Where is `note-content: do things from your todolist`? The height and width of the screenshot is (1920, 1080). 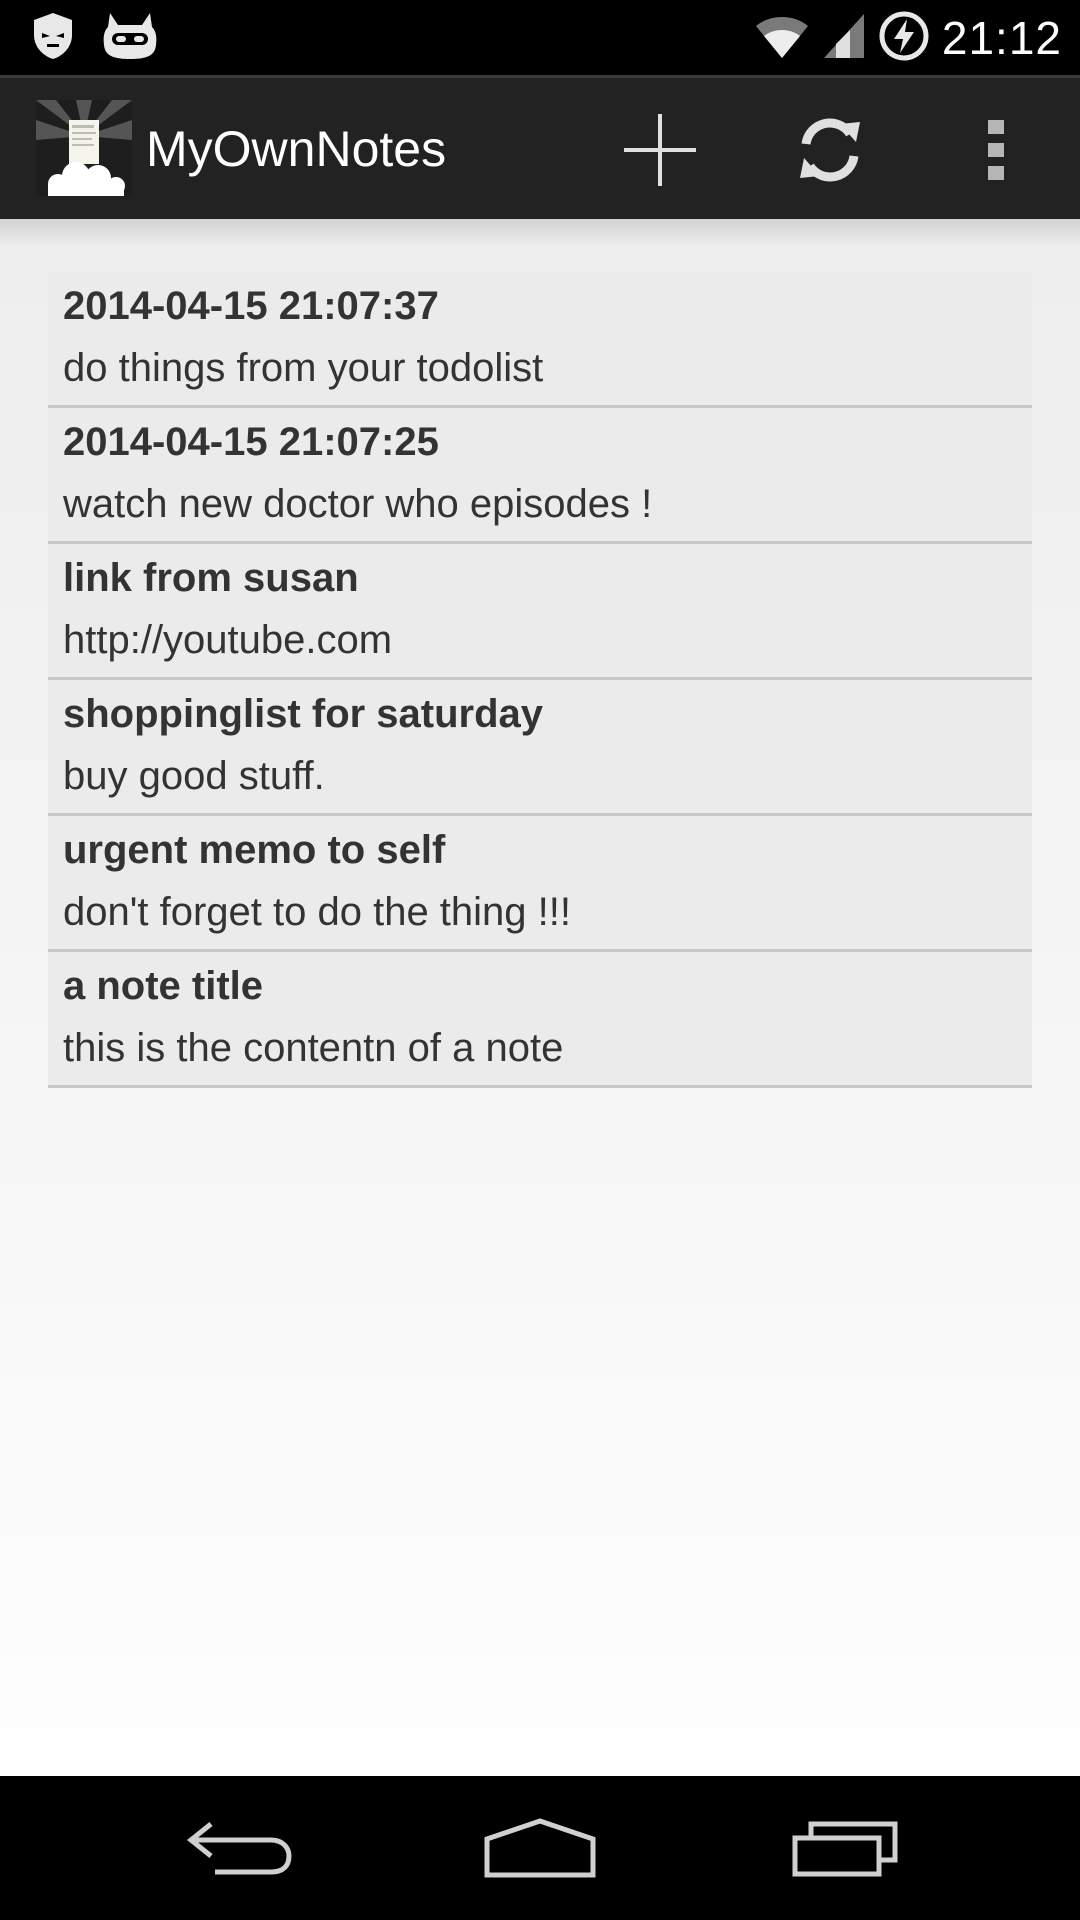 note-content: do things from your todolist is located at coordinates (303, 368).